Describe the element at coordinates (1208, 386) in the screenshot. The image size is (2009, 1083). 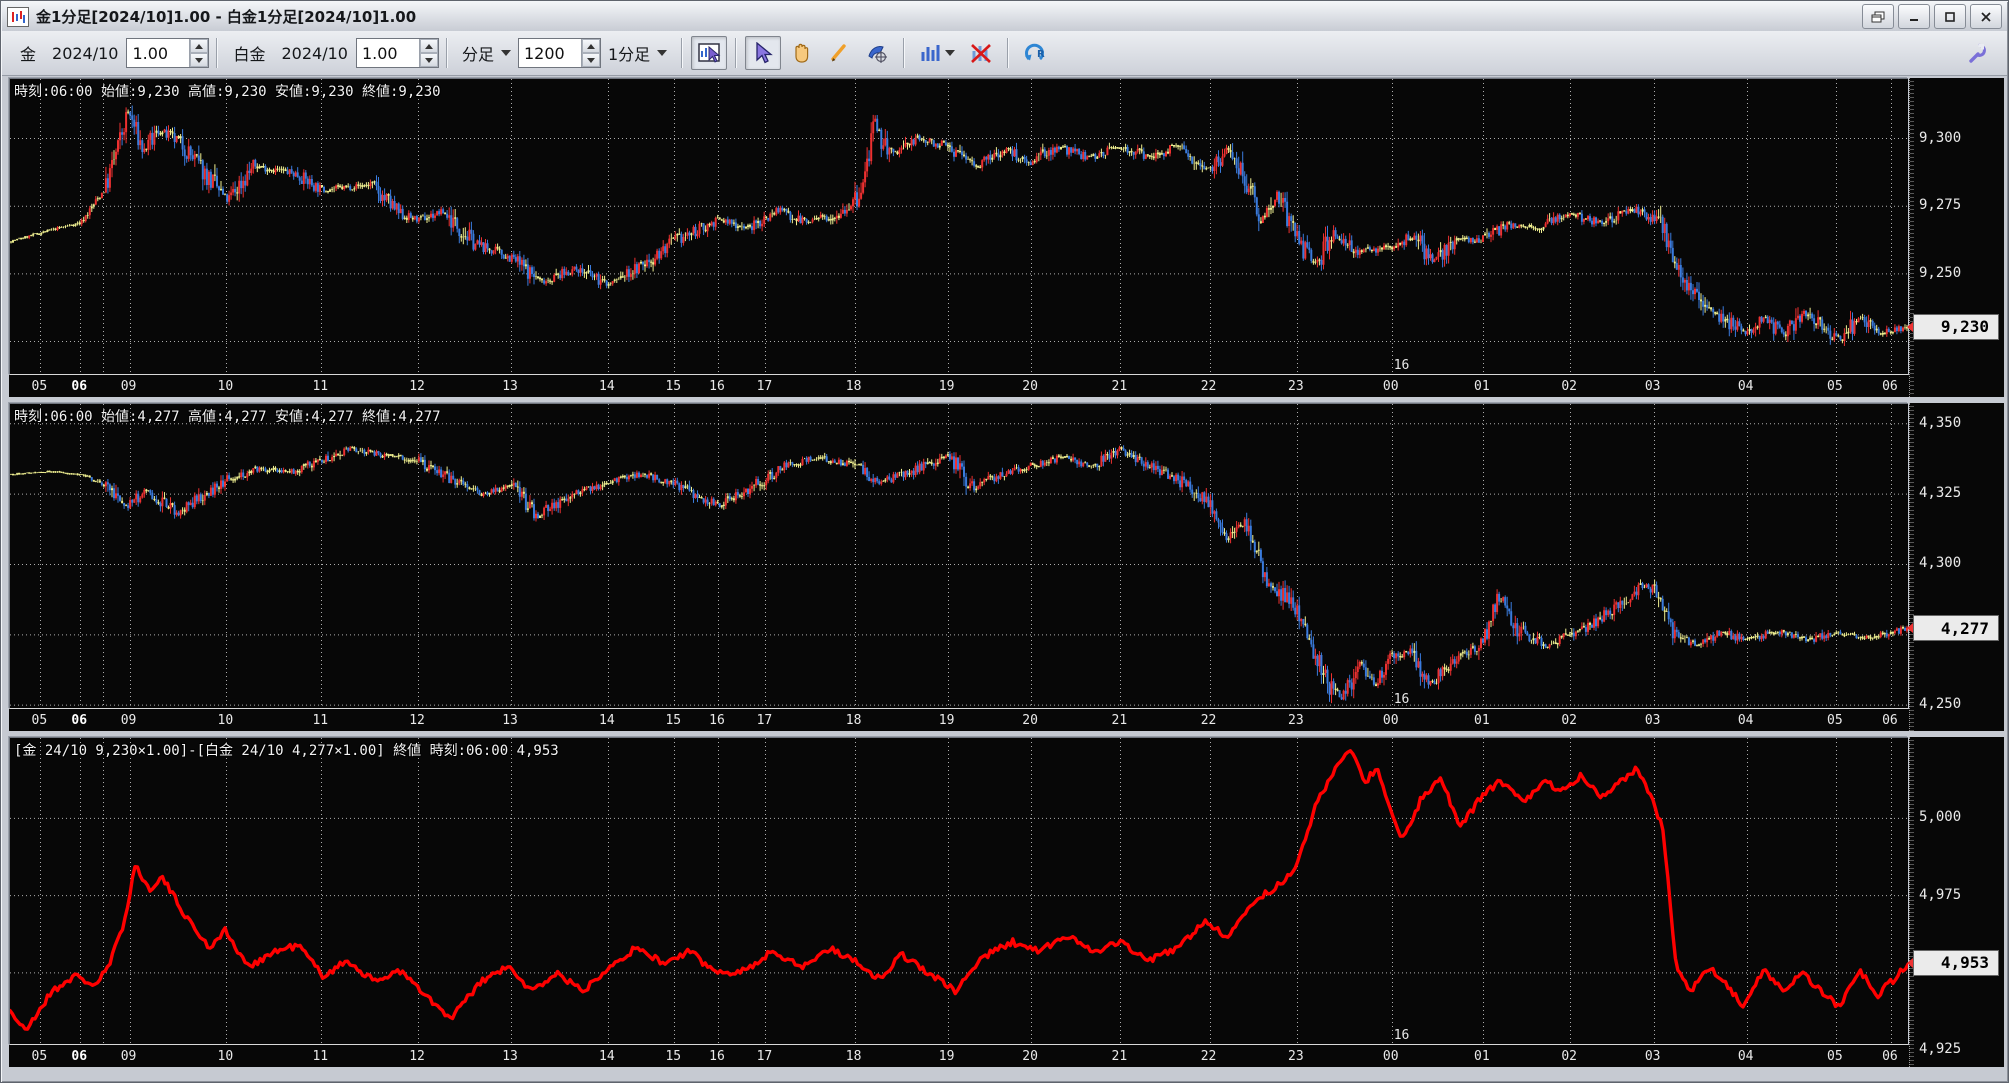
I see `time-tick-label: 22` at that location.